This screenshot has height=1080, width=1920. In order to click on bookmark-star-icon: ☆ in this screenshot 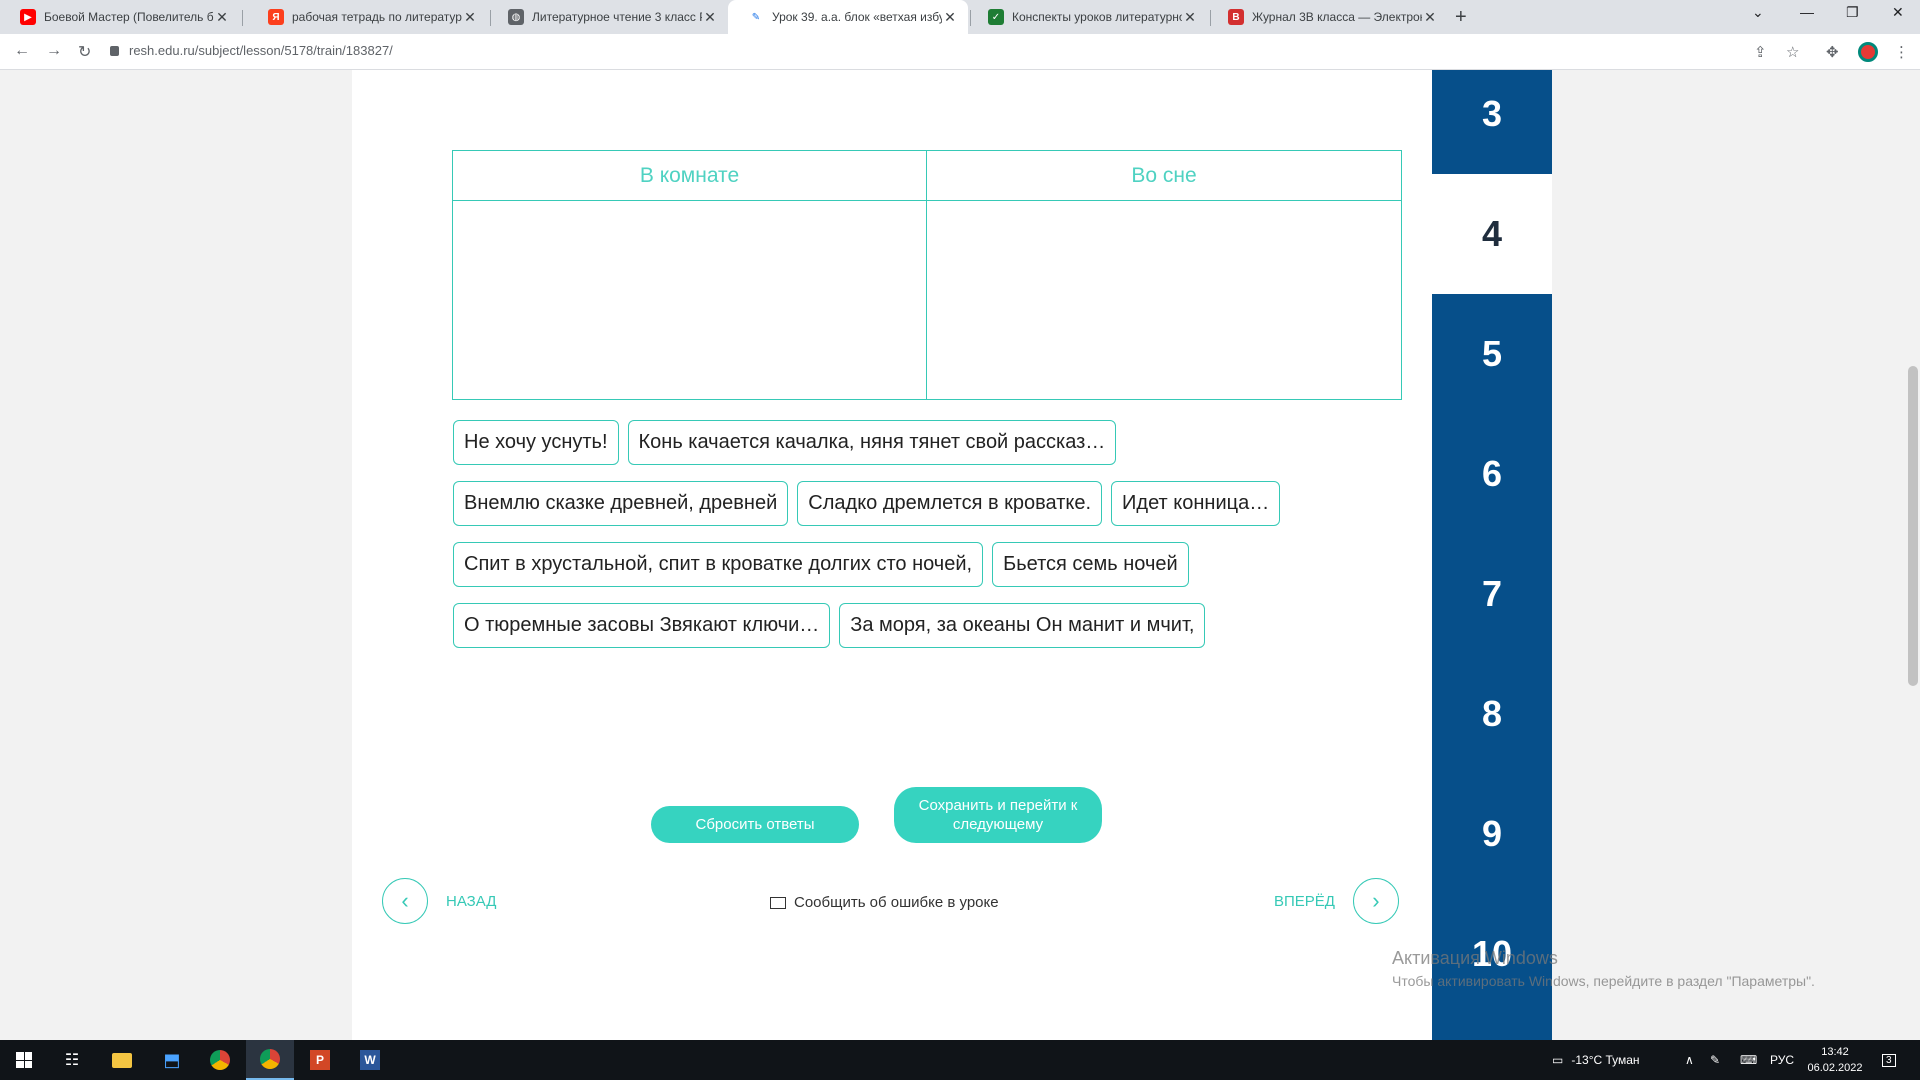, I will do `click(1792, 52)`.